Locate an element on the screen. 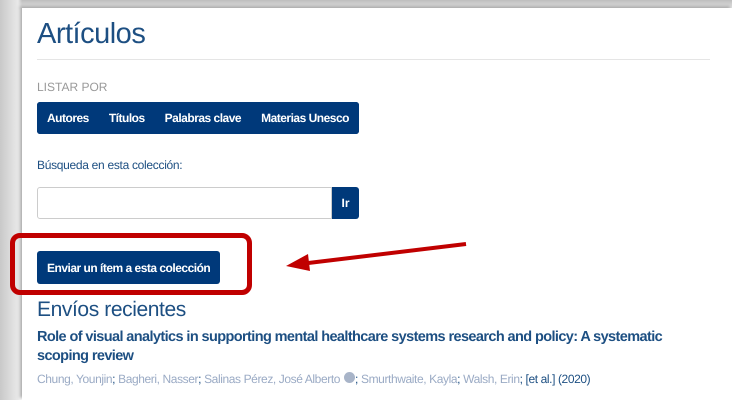  search-field is located at coordinates (184, 203).